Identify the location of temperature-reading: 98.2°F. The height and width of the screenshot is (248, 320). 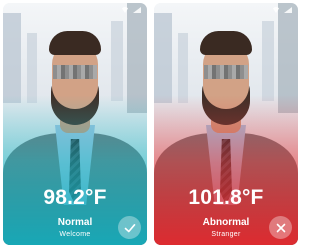
(75, 197).